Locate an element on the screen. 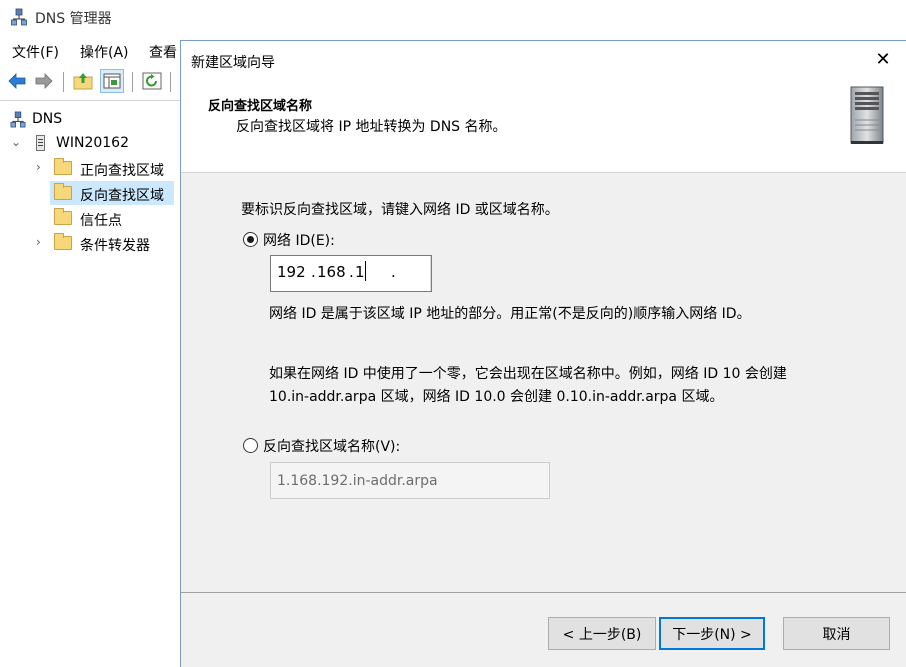  dns-app-icon is located at coordinates (19, 17).